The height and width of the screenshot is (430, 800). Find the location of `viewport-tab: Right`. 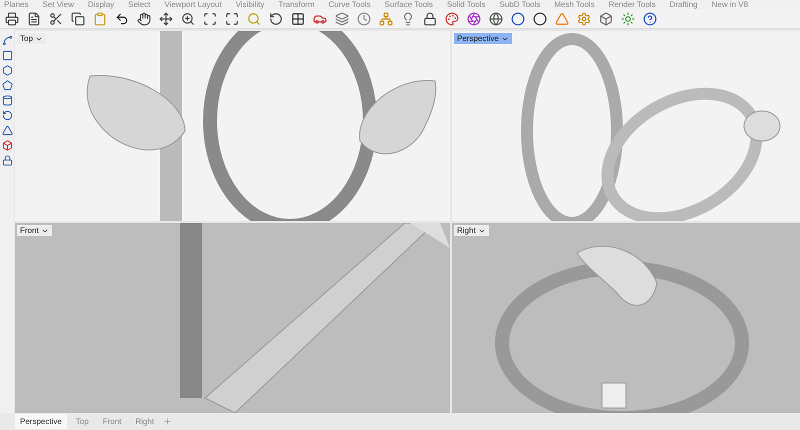

viewport-tab: Right is located at coordinates (471, 230).